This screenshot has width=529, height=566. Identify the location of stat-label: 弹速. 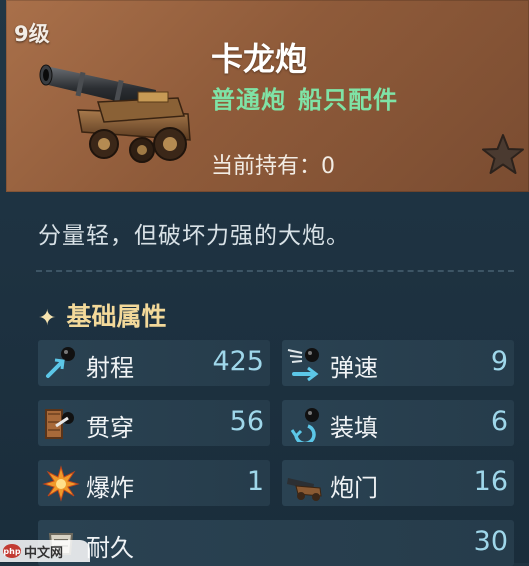
(354, 368).